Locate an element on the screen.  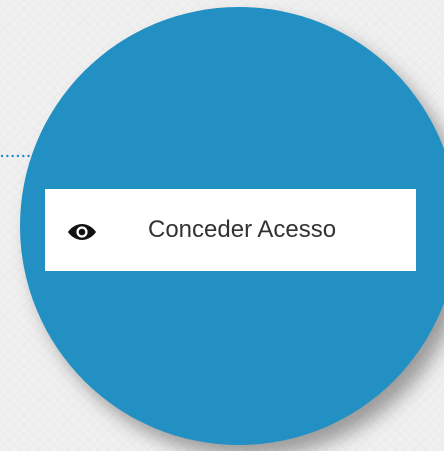
grant-access-label: Conceder Acesso is located at coordinates (242, 229).